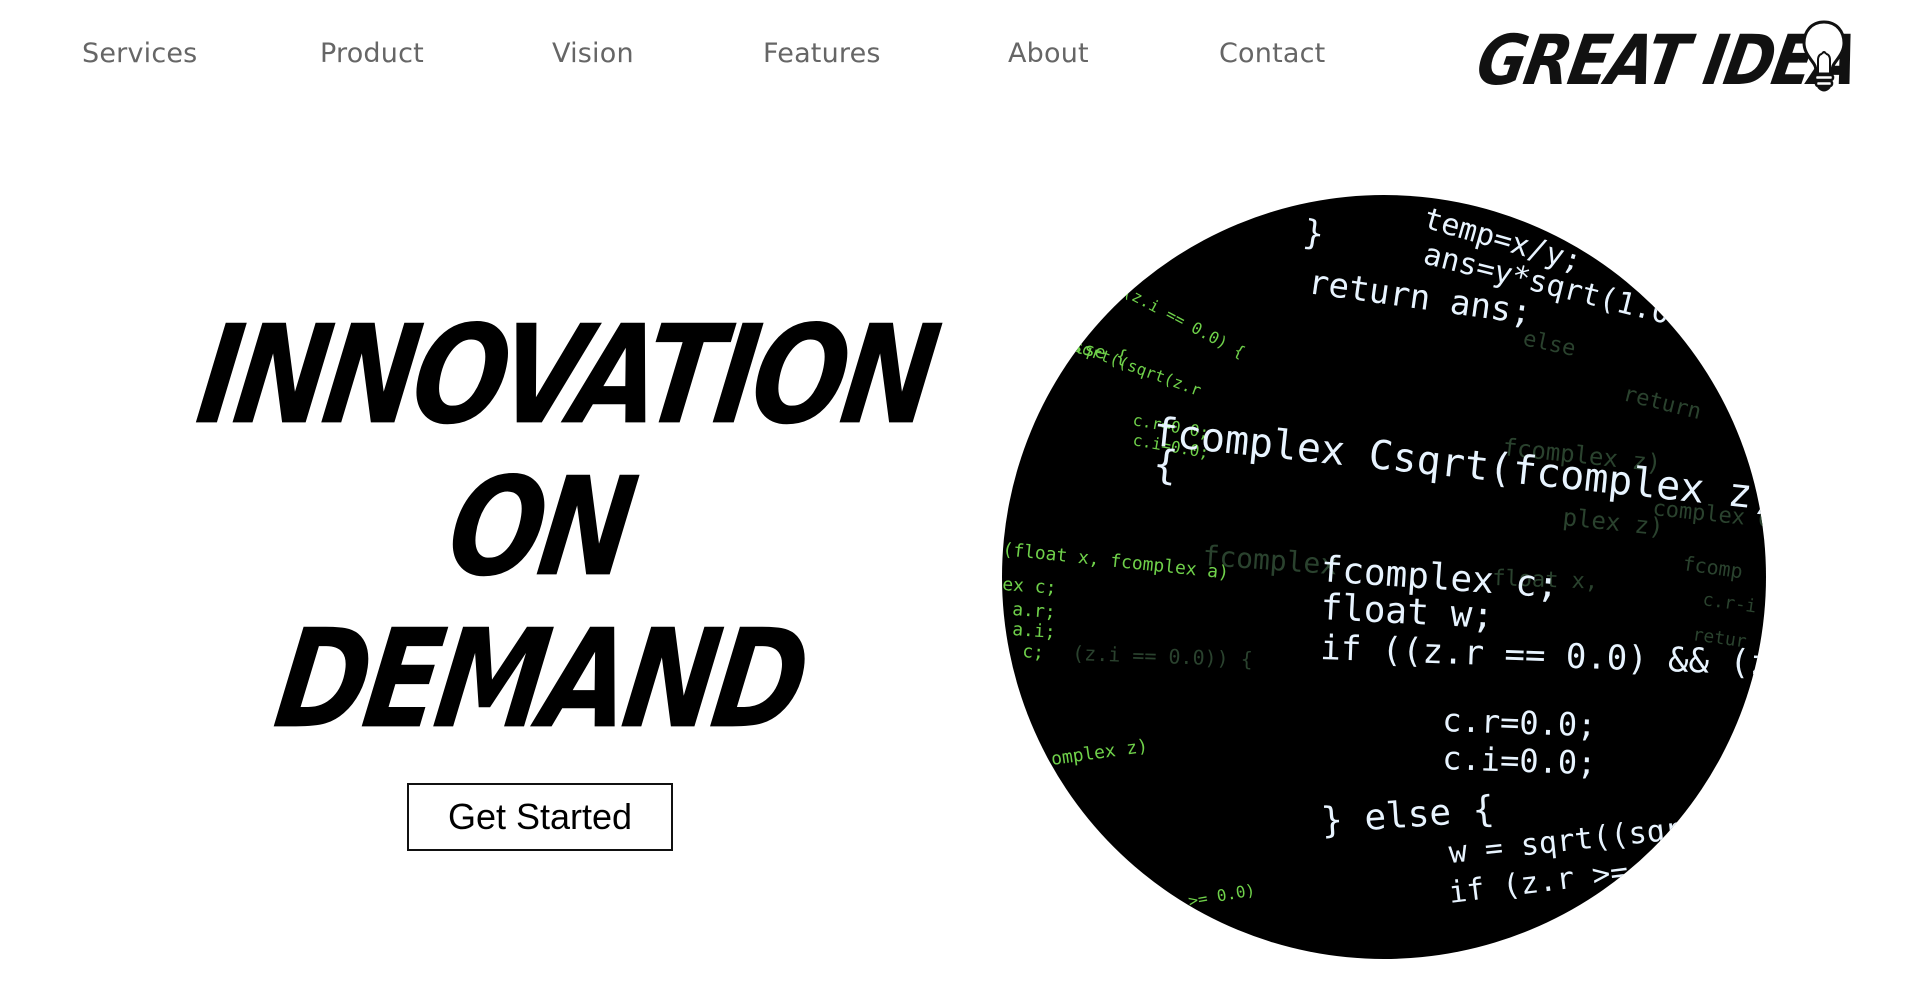 The height and width of the screenshot is (998, 1910). What do you see at coordinates (1519, 722) in the screenshot?
I see `code-main-line-10: c.r=0.0;` at bounding box center [1519, 722].